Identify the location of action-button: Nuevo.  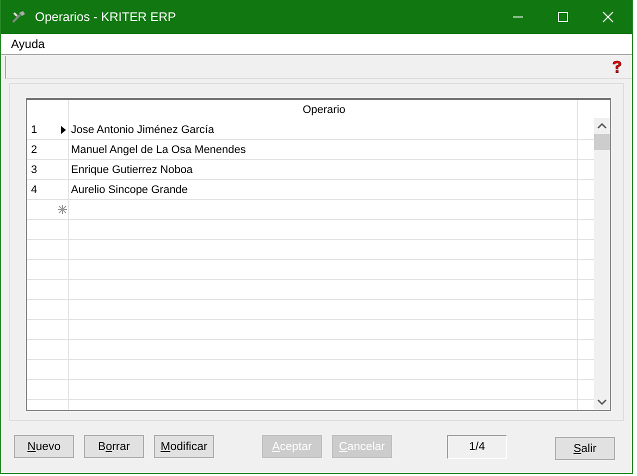
(44, 446).